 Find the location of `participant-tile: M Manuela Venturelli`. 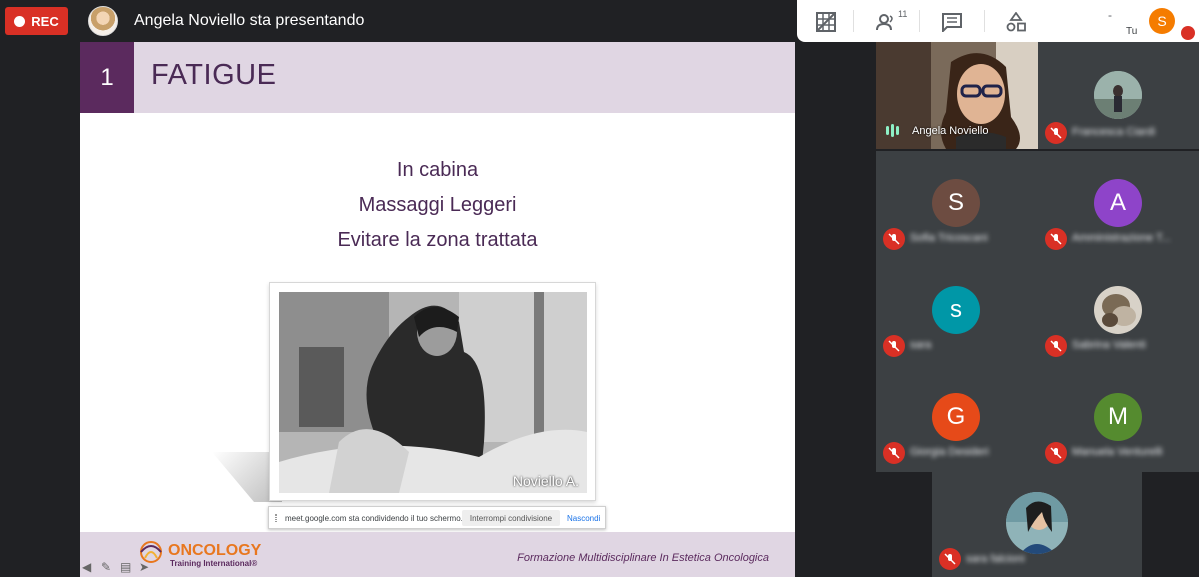

participant-tile: M Manuela Venturelli is located at coordinates (1118, 418).